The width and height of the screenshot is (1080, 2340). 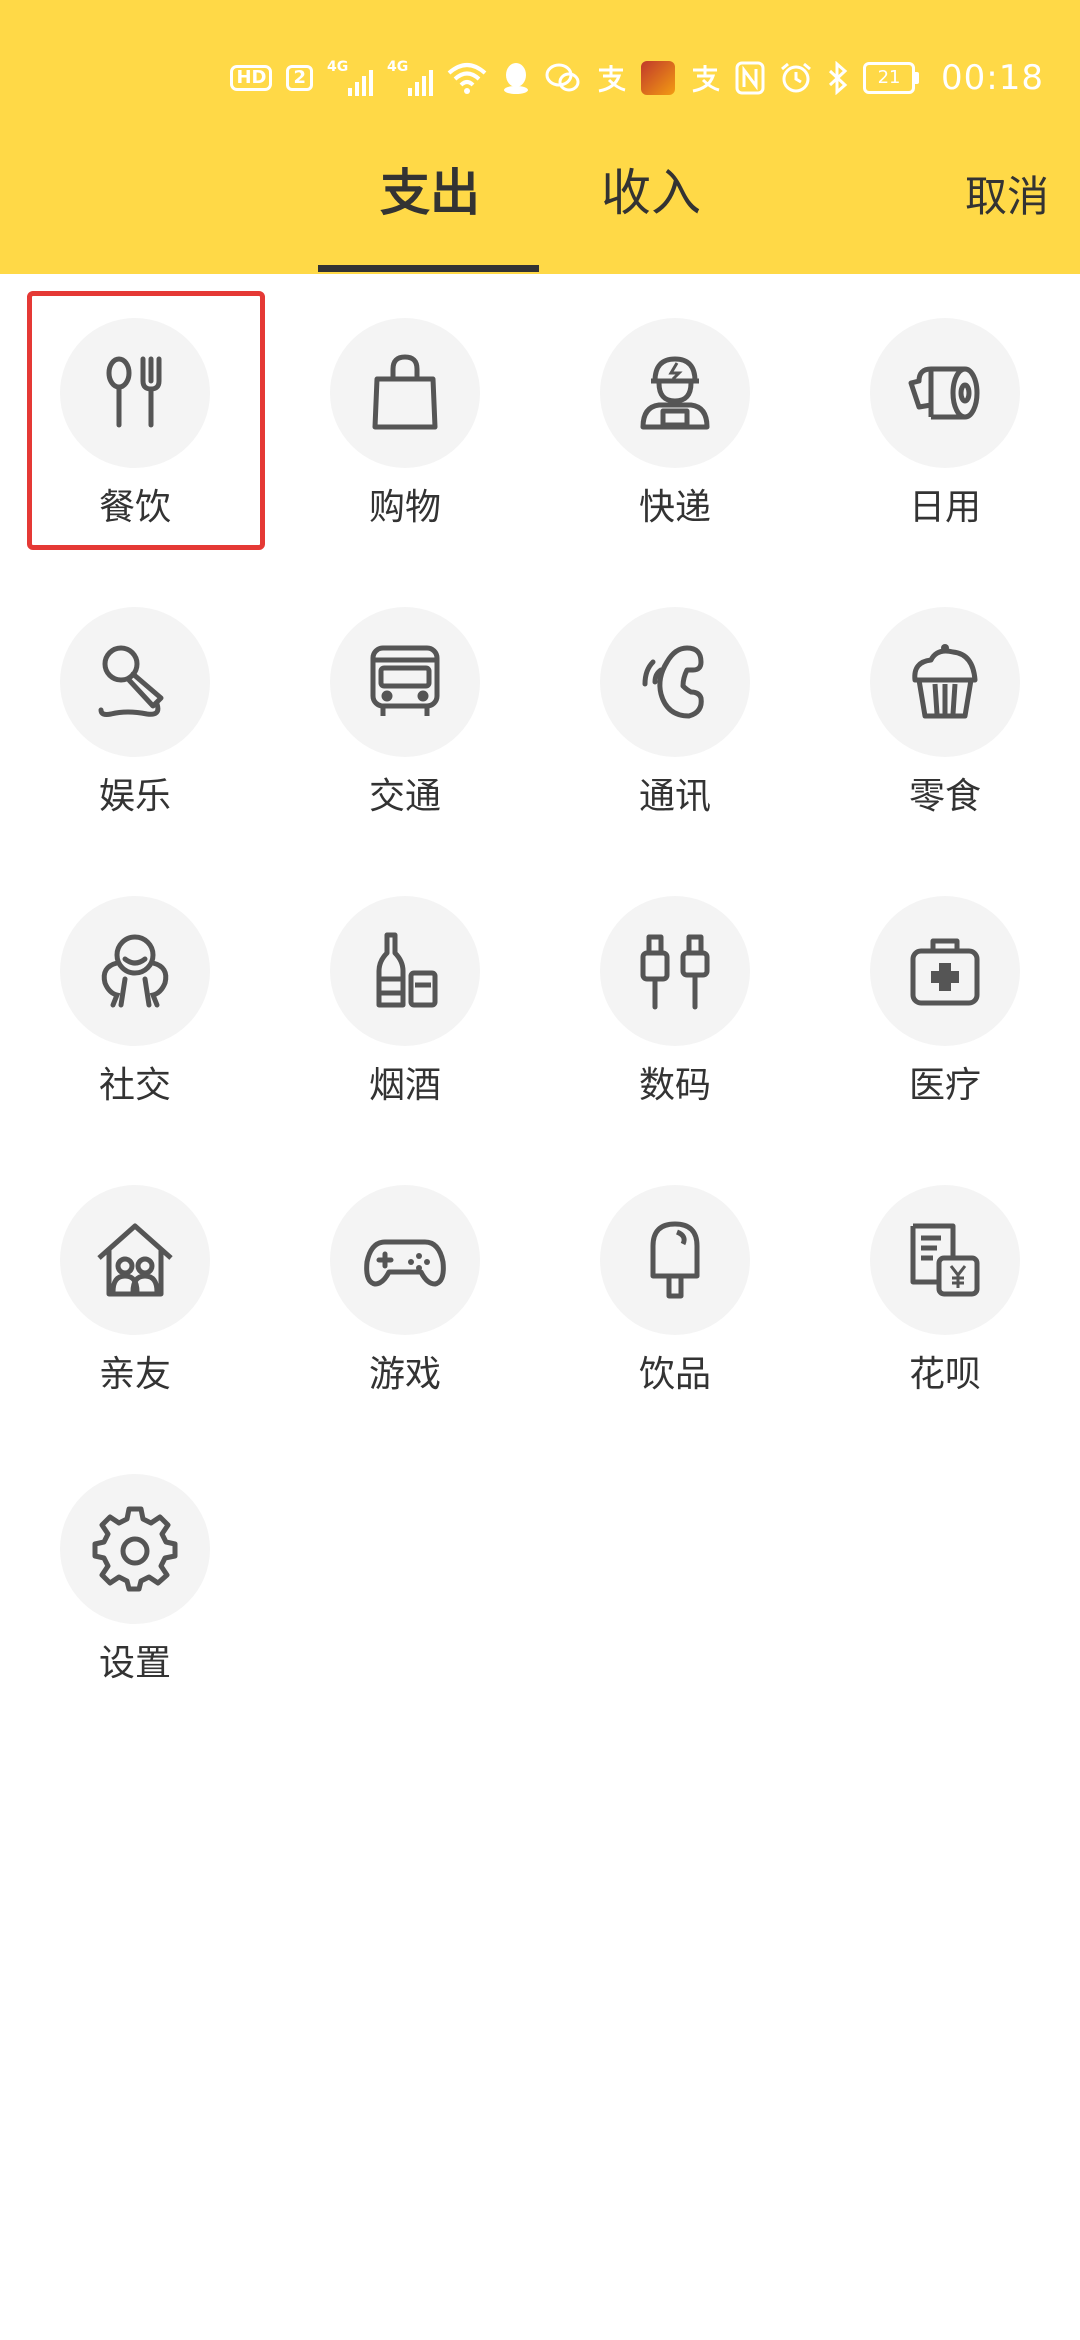 I want to click on category-family-friends: 亲友, so click(x=135, y=1285).